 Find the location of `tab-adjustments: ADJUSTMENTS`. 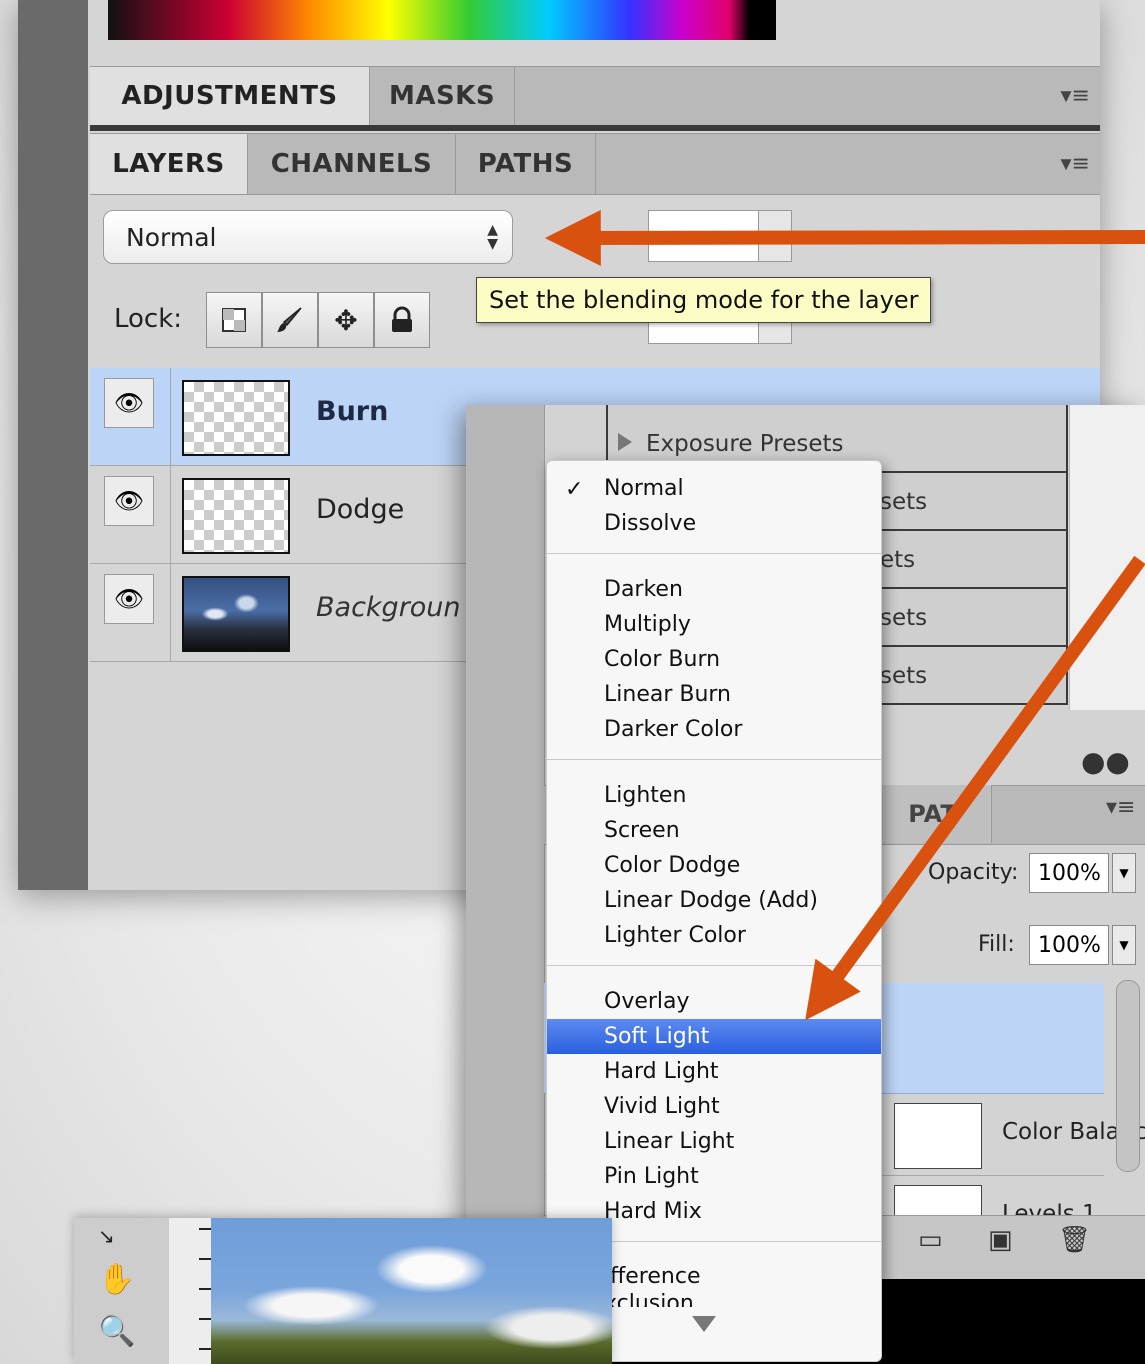

tab-adjustments: ADJUSTMENTS is located at coordinates (230, 96).